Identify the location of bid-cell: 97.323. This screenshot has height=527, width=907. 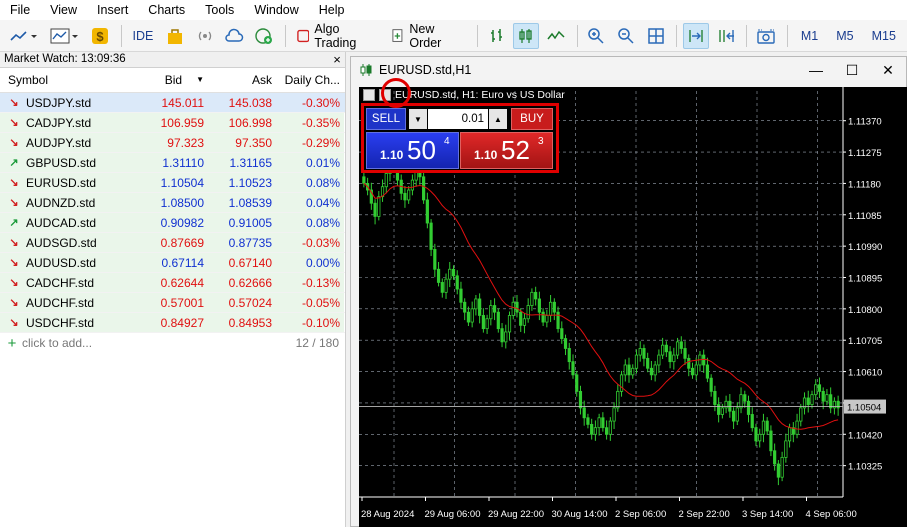
(166, 142).